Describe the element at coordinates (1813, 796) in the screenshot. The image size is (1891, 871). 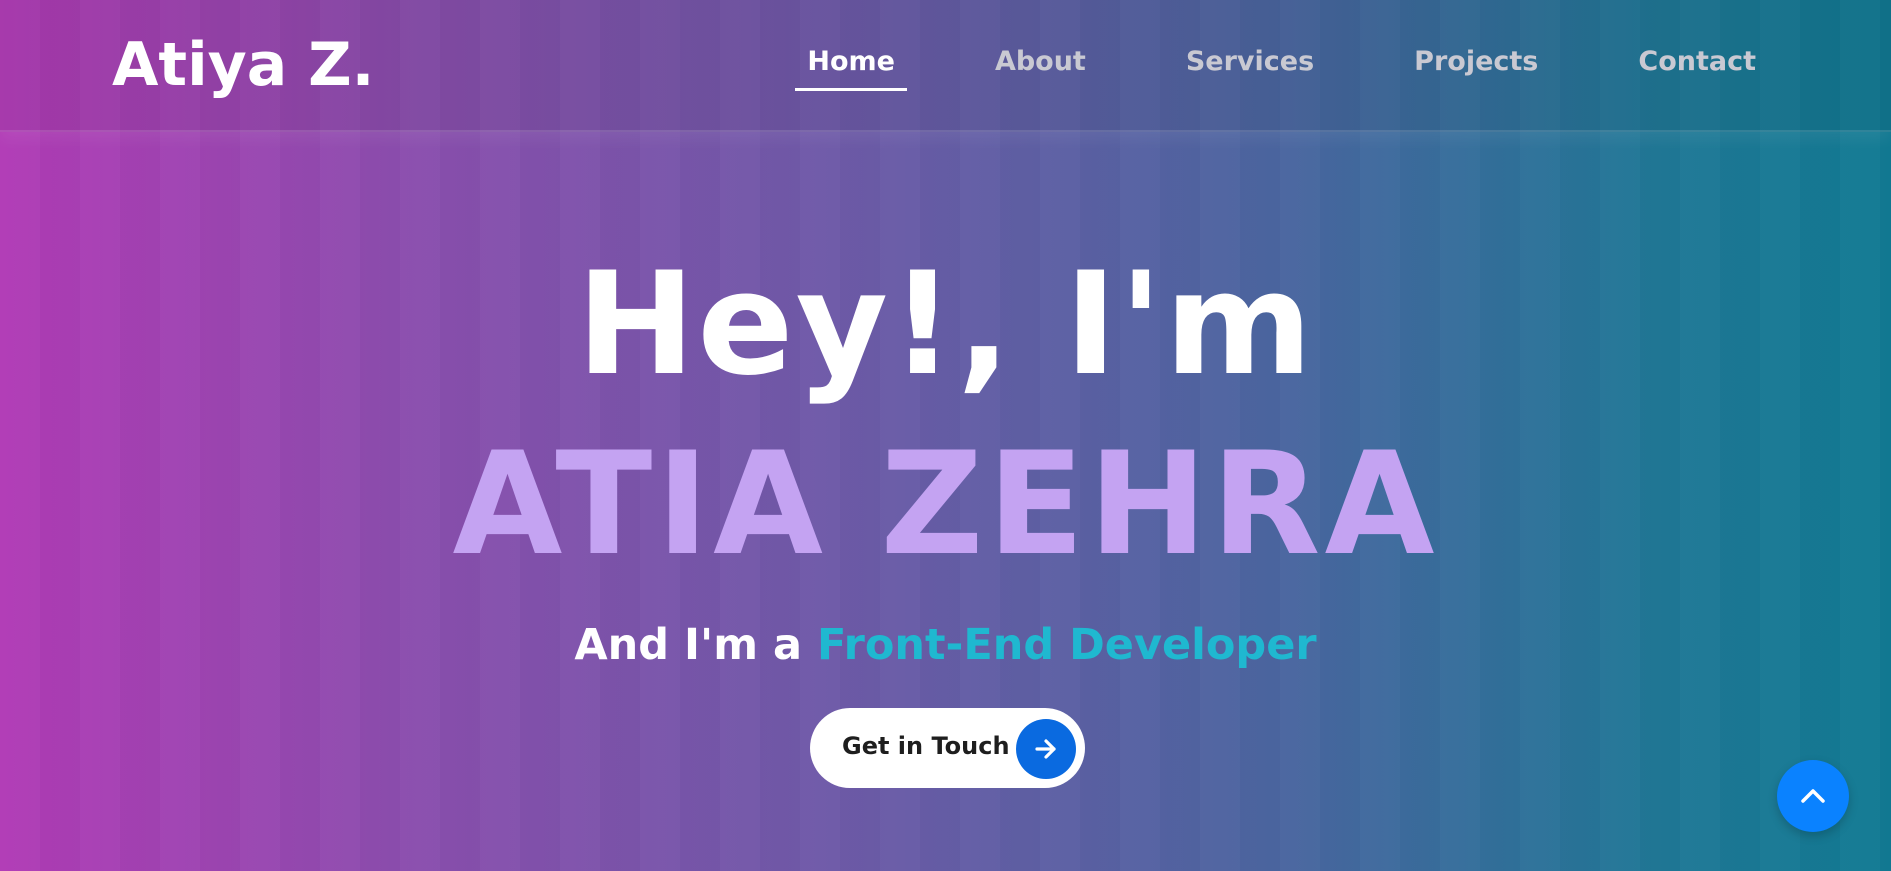
I see `scroll-to-top-button` at that location.